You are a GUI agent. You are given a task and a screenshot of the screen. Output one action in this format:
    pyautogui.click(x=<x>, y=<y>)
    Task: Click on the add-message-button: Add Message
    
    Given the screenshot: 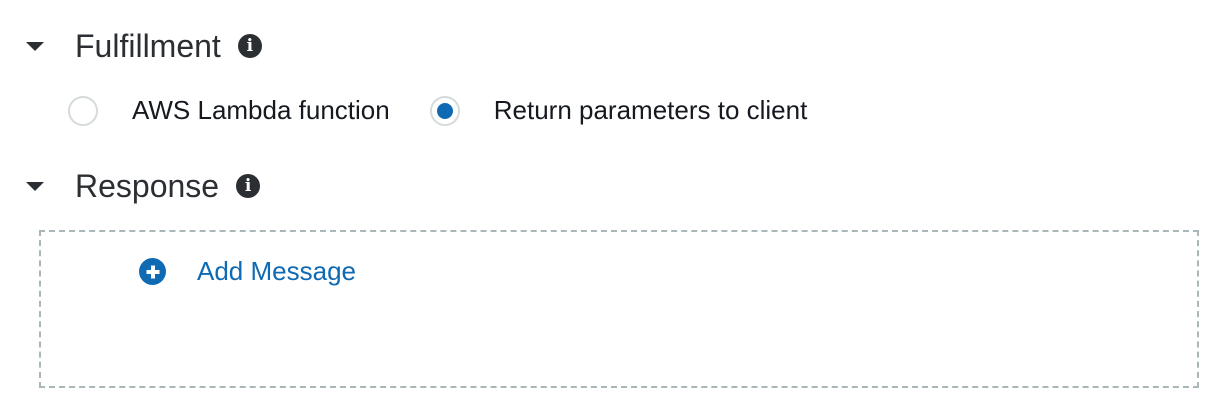 What is the action you would take?
    pyautogui.click(x=247, y=271)
    